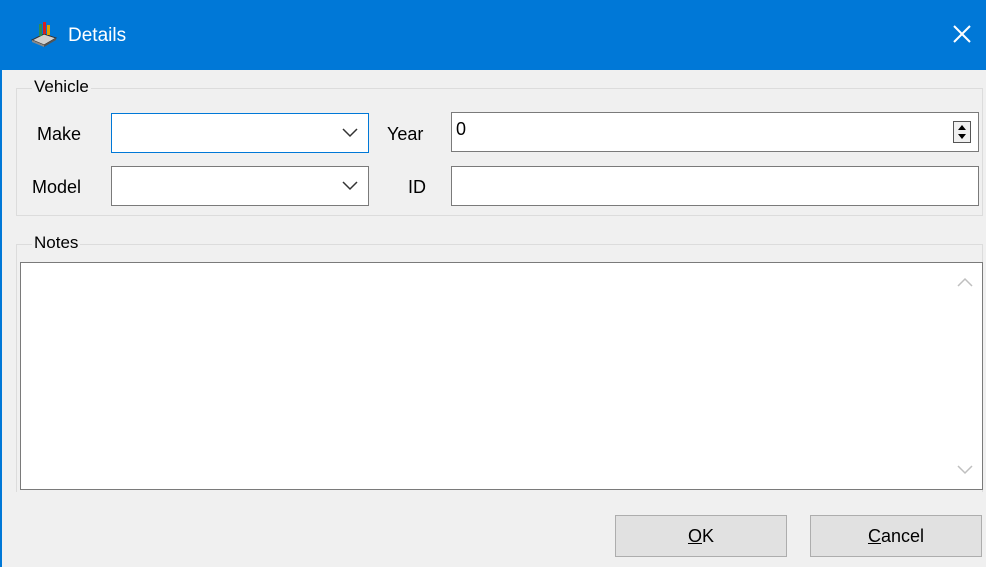 The image size is (986, 567). What do you see at coordinates (57, 187) in the screenshot?
I see `model-label: Model` at bounding box center [57, 187].